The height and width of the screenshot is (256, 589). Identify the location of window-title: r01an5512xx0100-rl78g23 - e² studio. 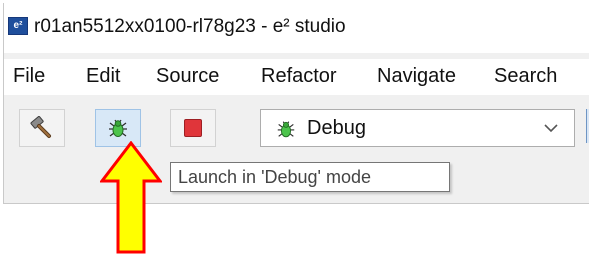
(190, 26).